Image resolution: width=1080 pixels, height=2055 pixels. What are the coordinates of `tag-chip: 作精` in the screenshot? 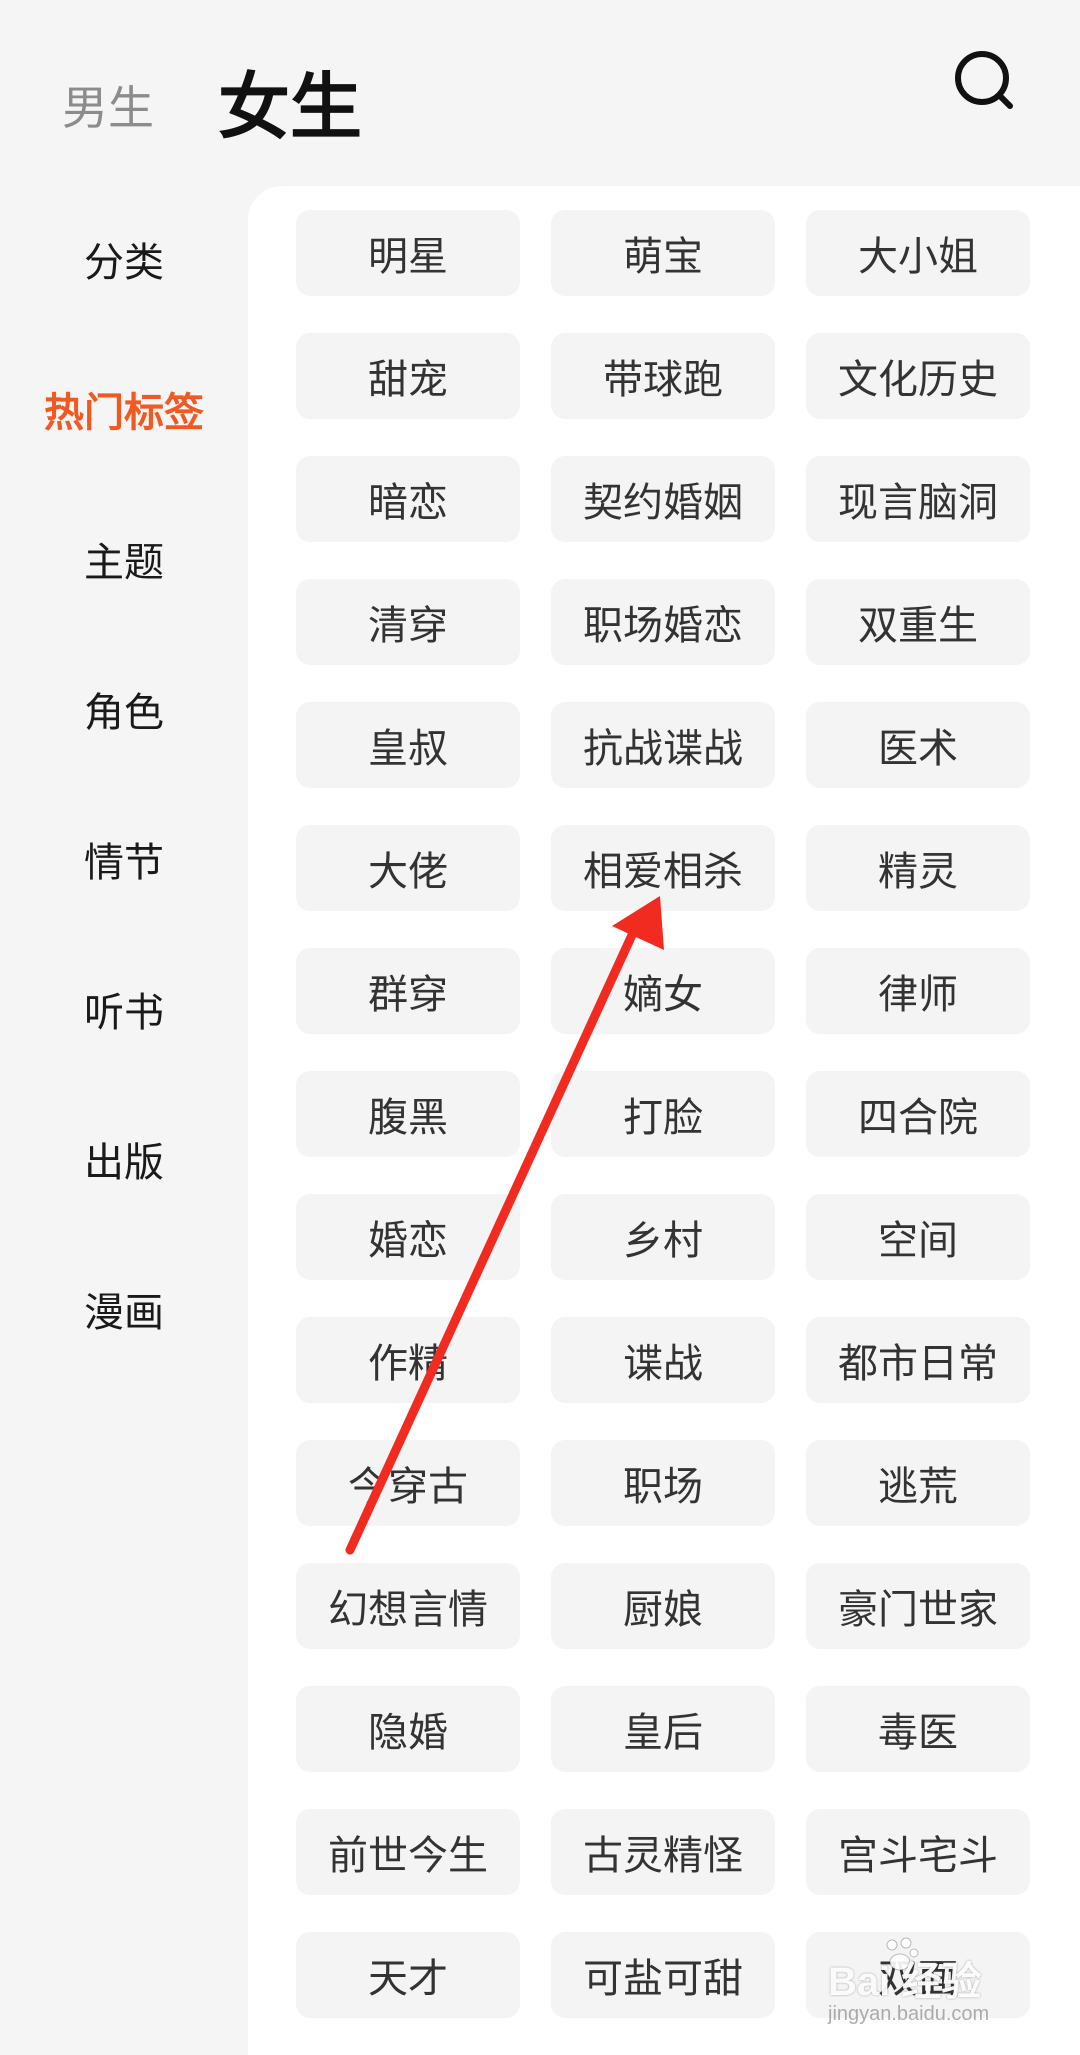 It's located at (408, 1360).